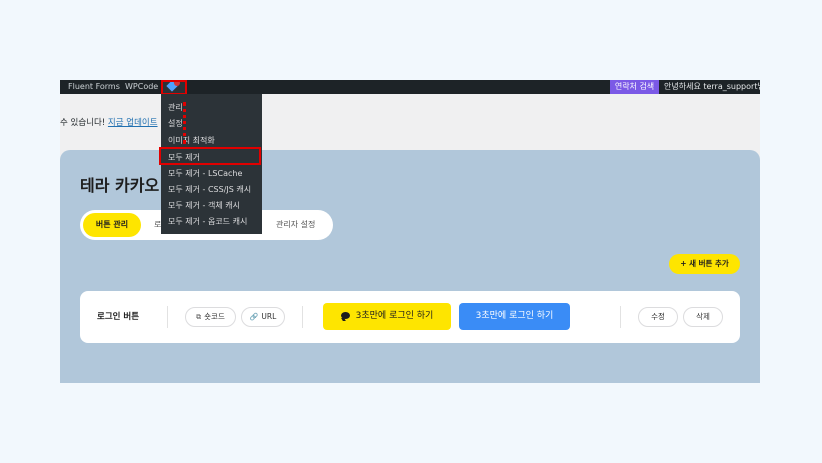  Describe the element at coordinates (112, 225) in the screenshot. I see `tab-button-manage: 버튼 관리` at that location.